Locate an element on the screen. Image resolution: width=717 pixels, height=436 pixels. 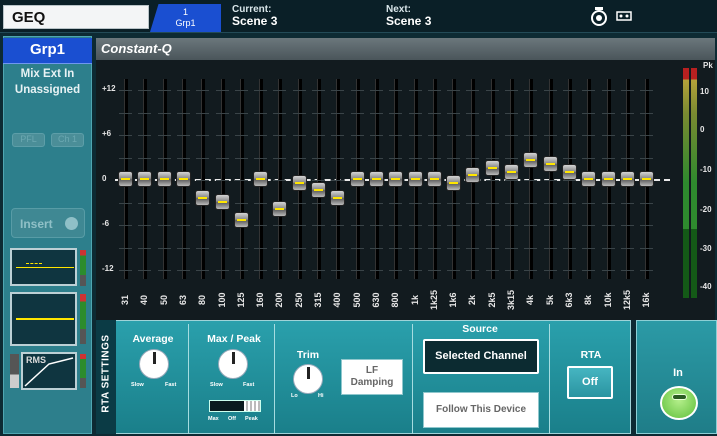
switch-handle is located at coordinates (252, 406).